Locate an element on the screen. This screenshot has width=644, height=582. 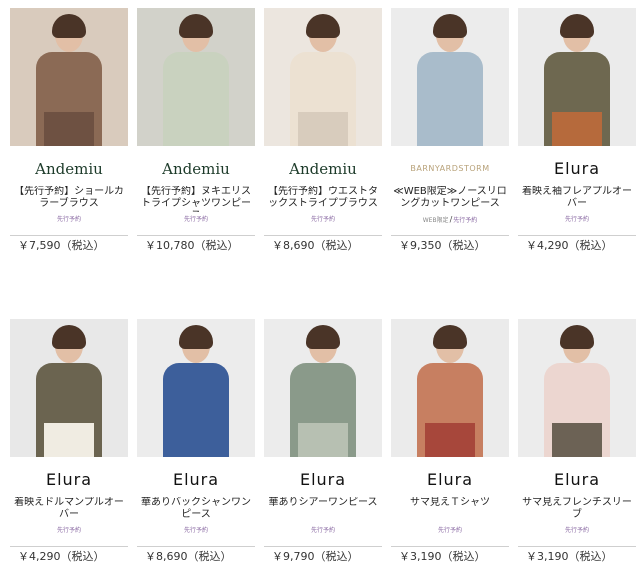
product-card: Elura 華ありシアーワンピース 先行予約 ￥9,790（税込） is located at coordinates (323, 441).